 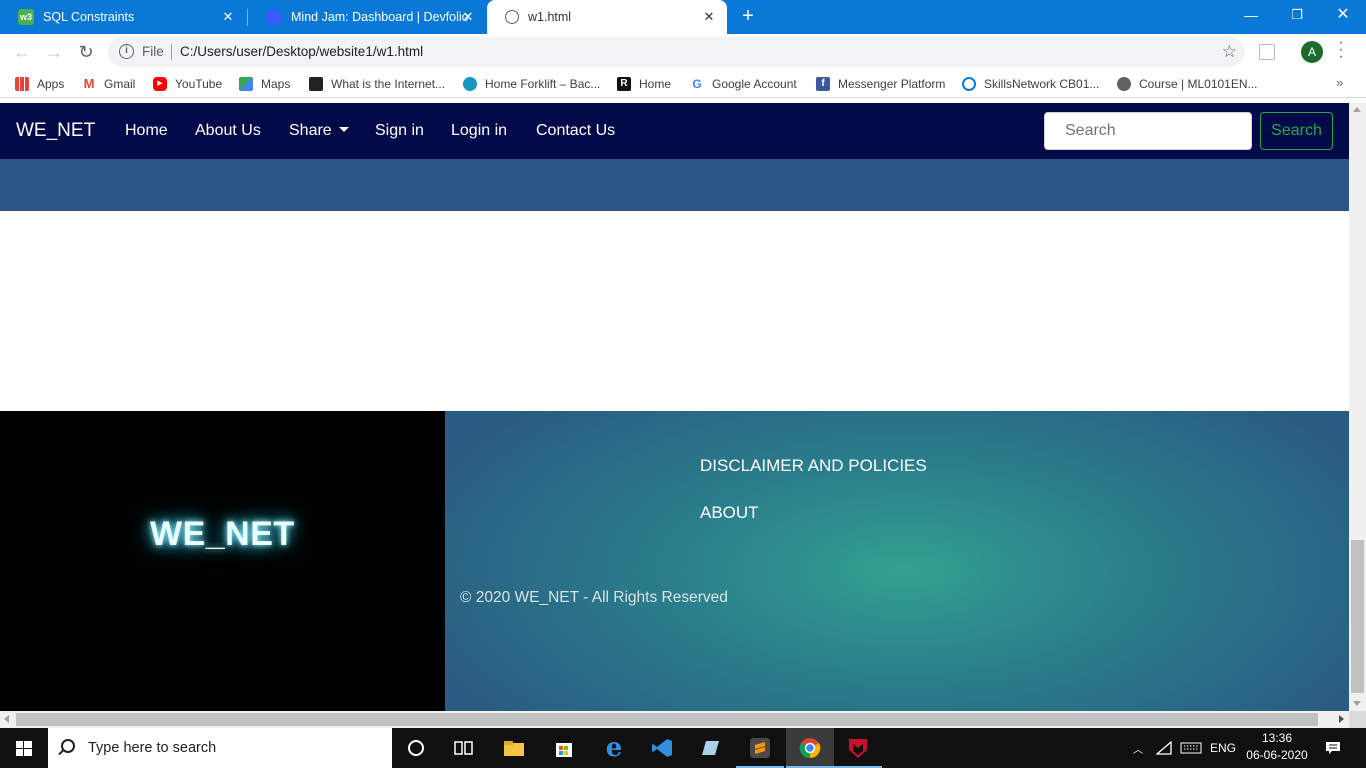 I want to click on extension-icon, so click(x=1267, y=52).